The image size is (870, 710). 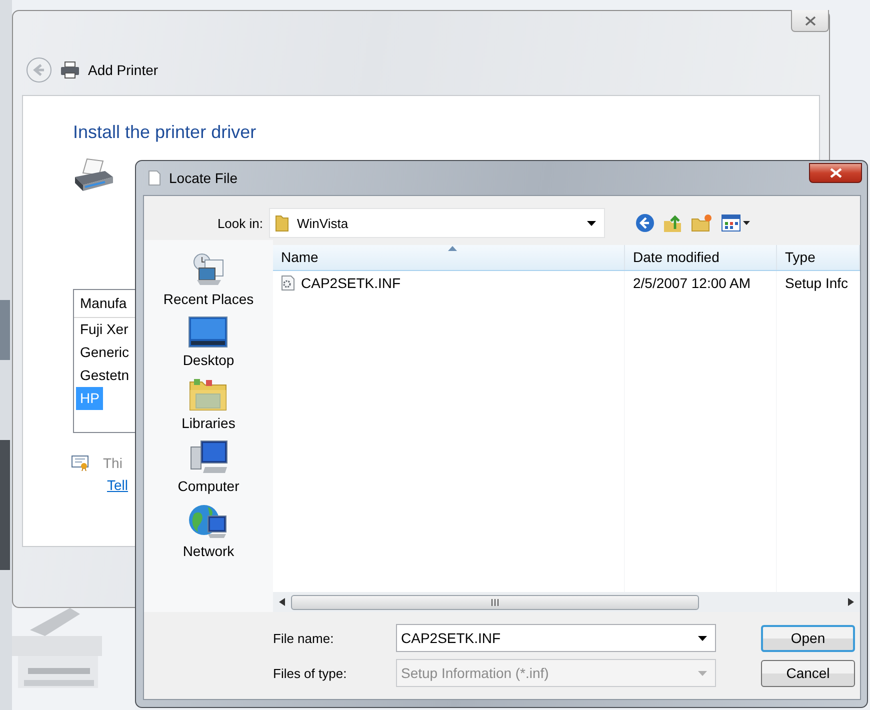 I want to click on view-menu-button, so click(x=736, y=223).